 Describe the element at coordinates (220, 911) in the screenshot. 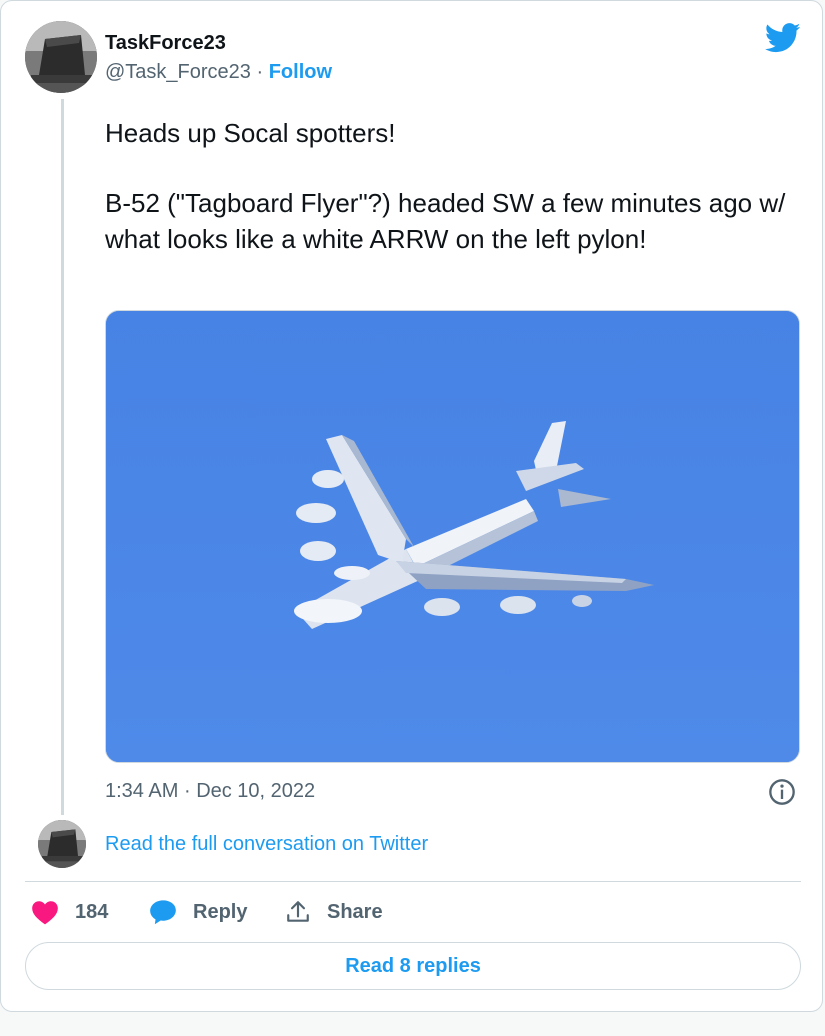

I see `reply-label: Reply` at that location.